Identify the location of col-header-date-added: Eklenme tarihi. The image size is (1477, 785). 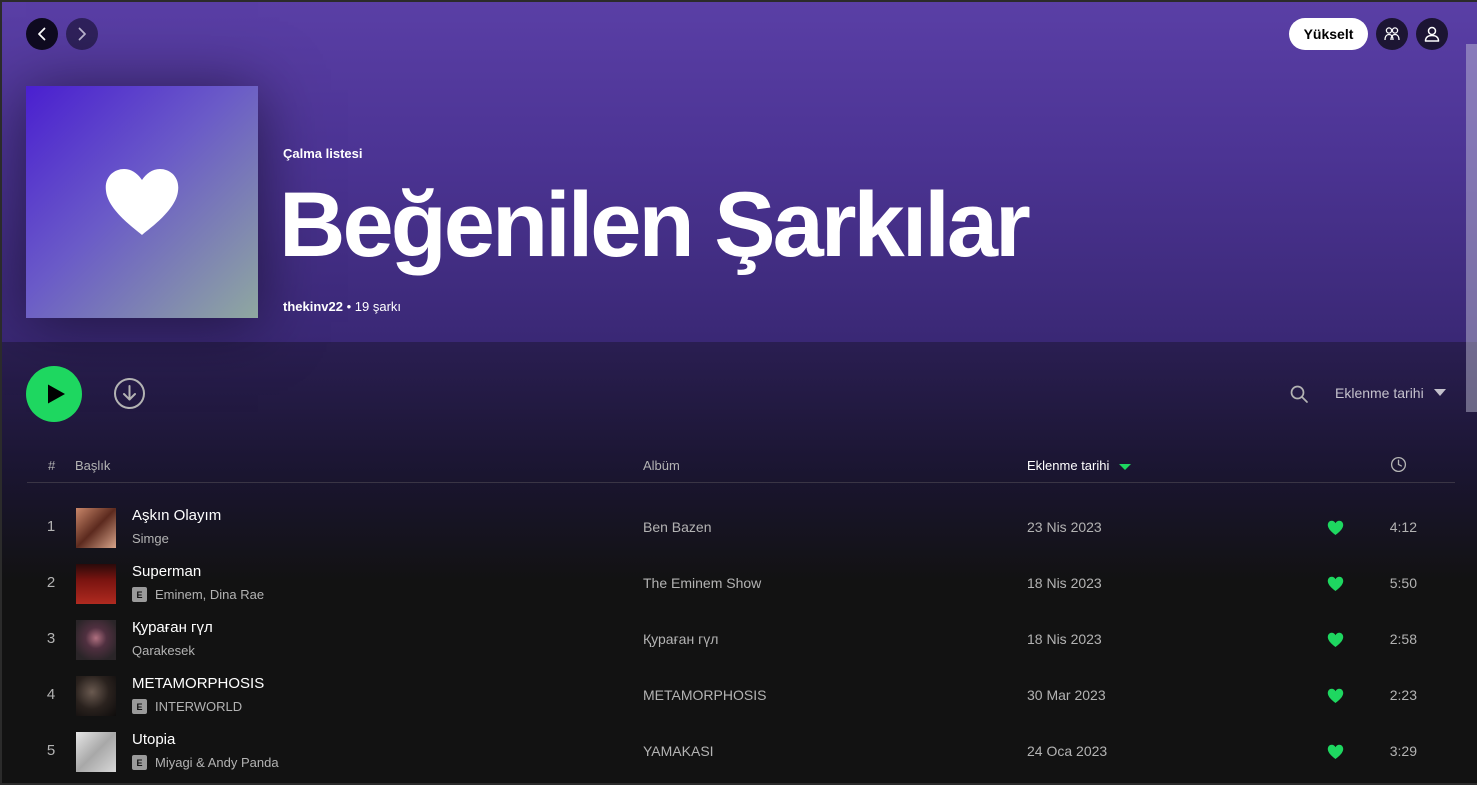
(1079, 465).